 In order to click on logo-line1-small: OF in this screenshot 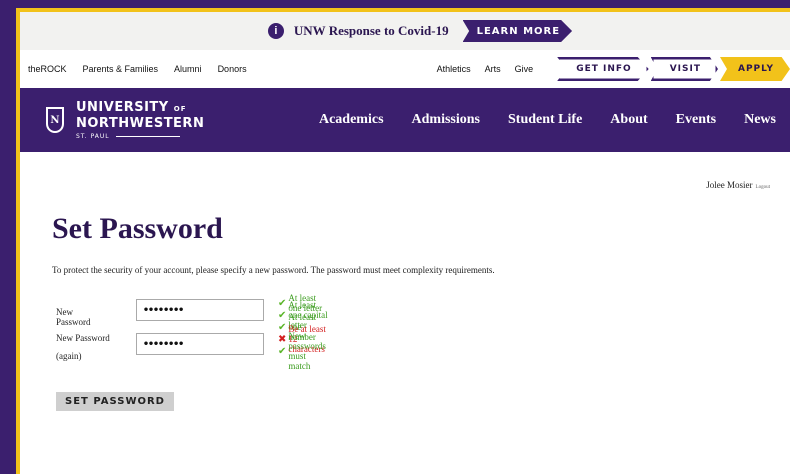, I will do `click(180, 109)`.